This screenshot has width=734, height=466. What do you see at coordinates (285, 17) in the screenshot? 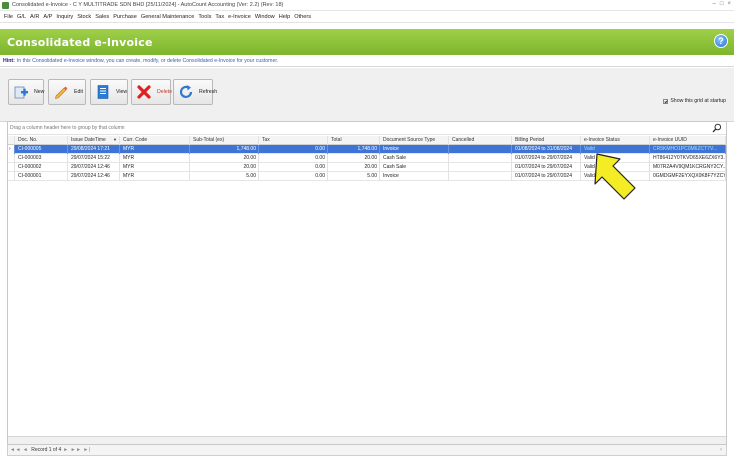
I see `menu-help: Help` at bounding box center [285, 17].